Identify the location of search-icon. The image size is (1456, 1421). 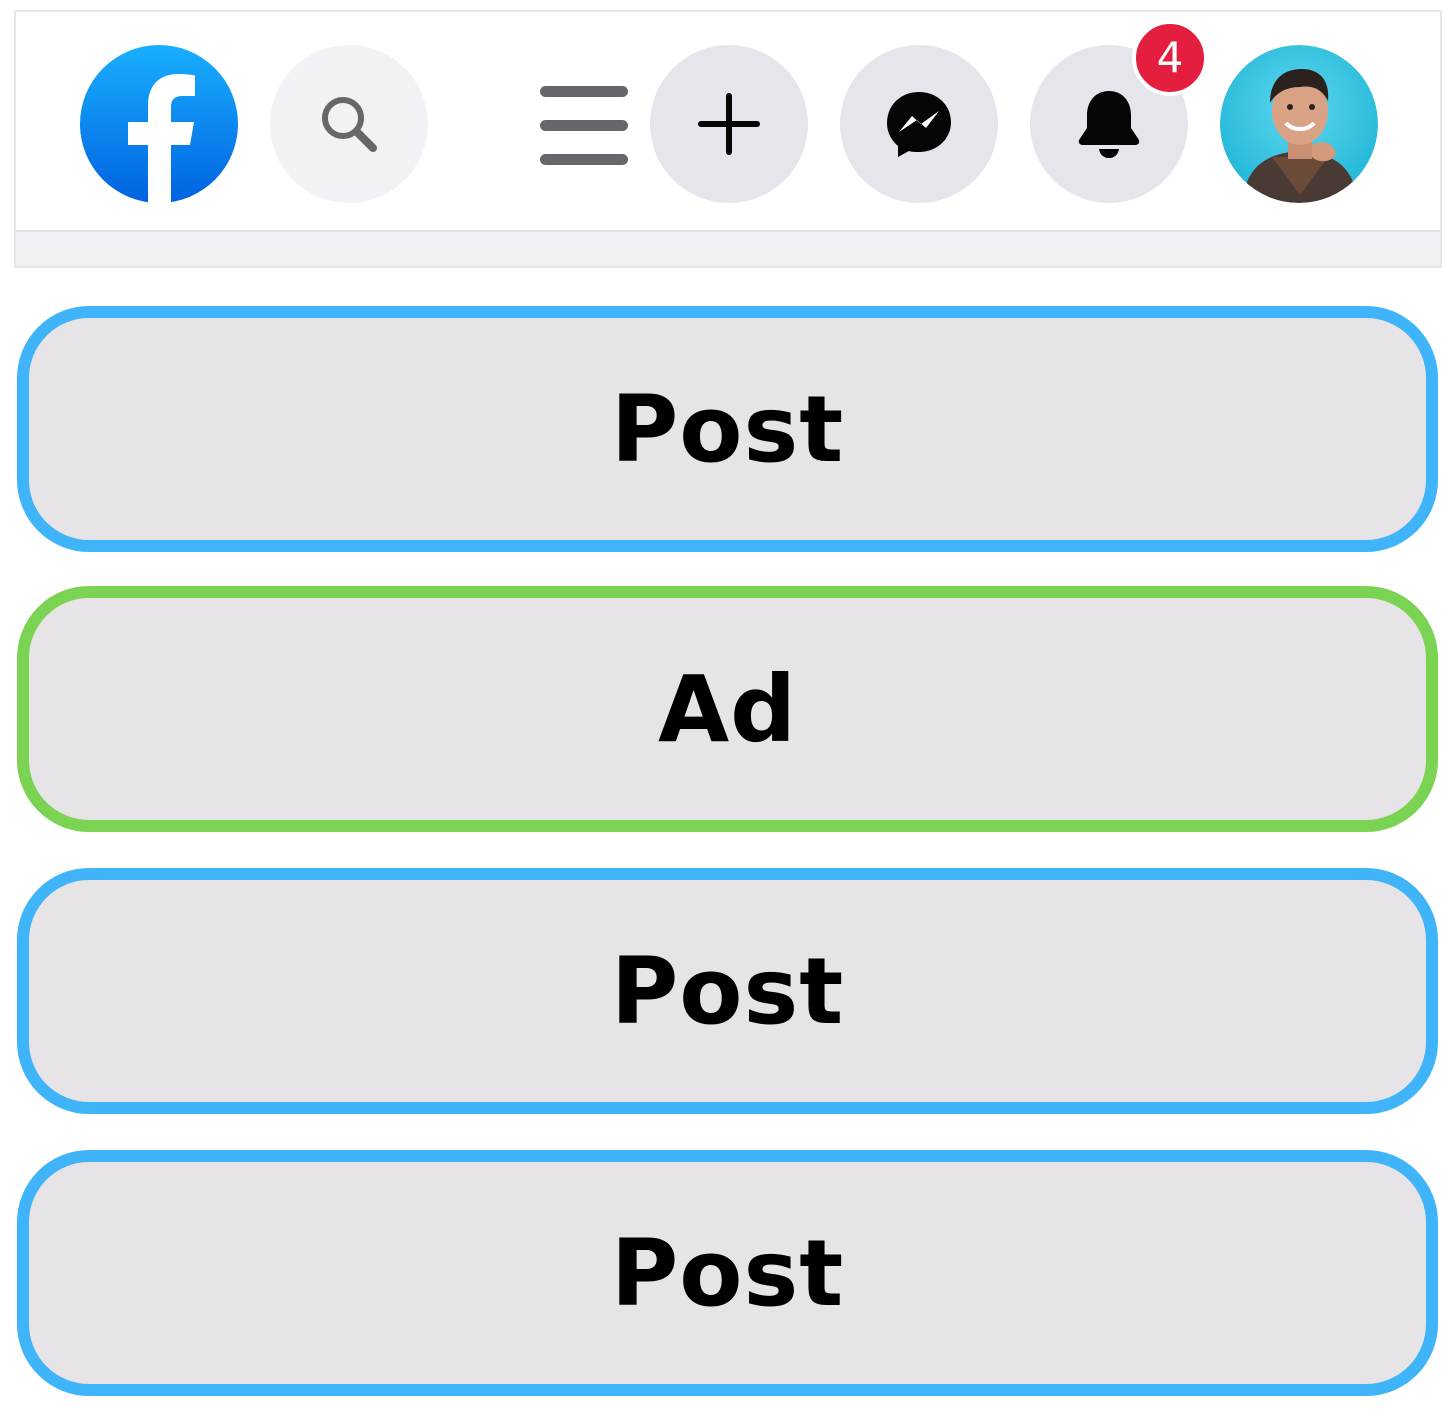
(349, 124).